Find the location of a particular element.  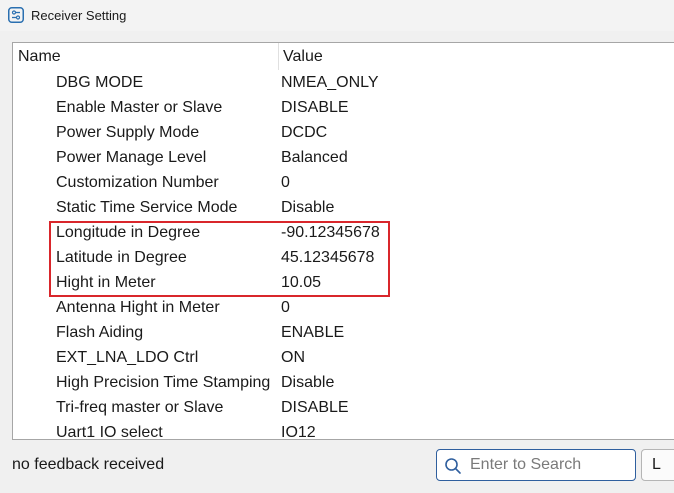

table-row: Enable Master or Slave DISABLE is located at coordinates (343, 107).